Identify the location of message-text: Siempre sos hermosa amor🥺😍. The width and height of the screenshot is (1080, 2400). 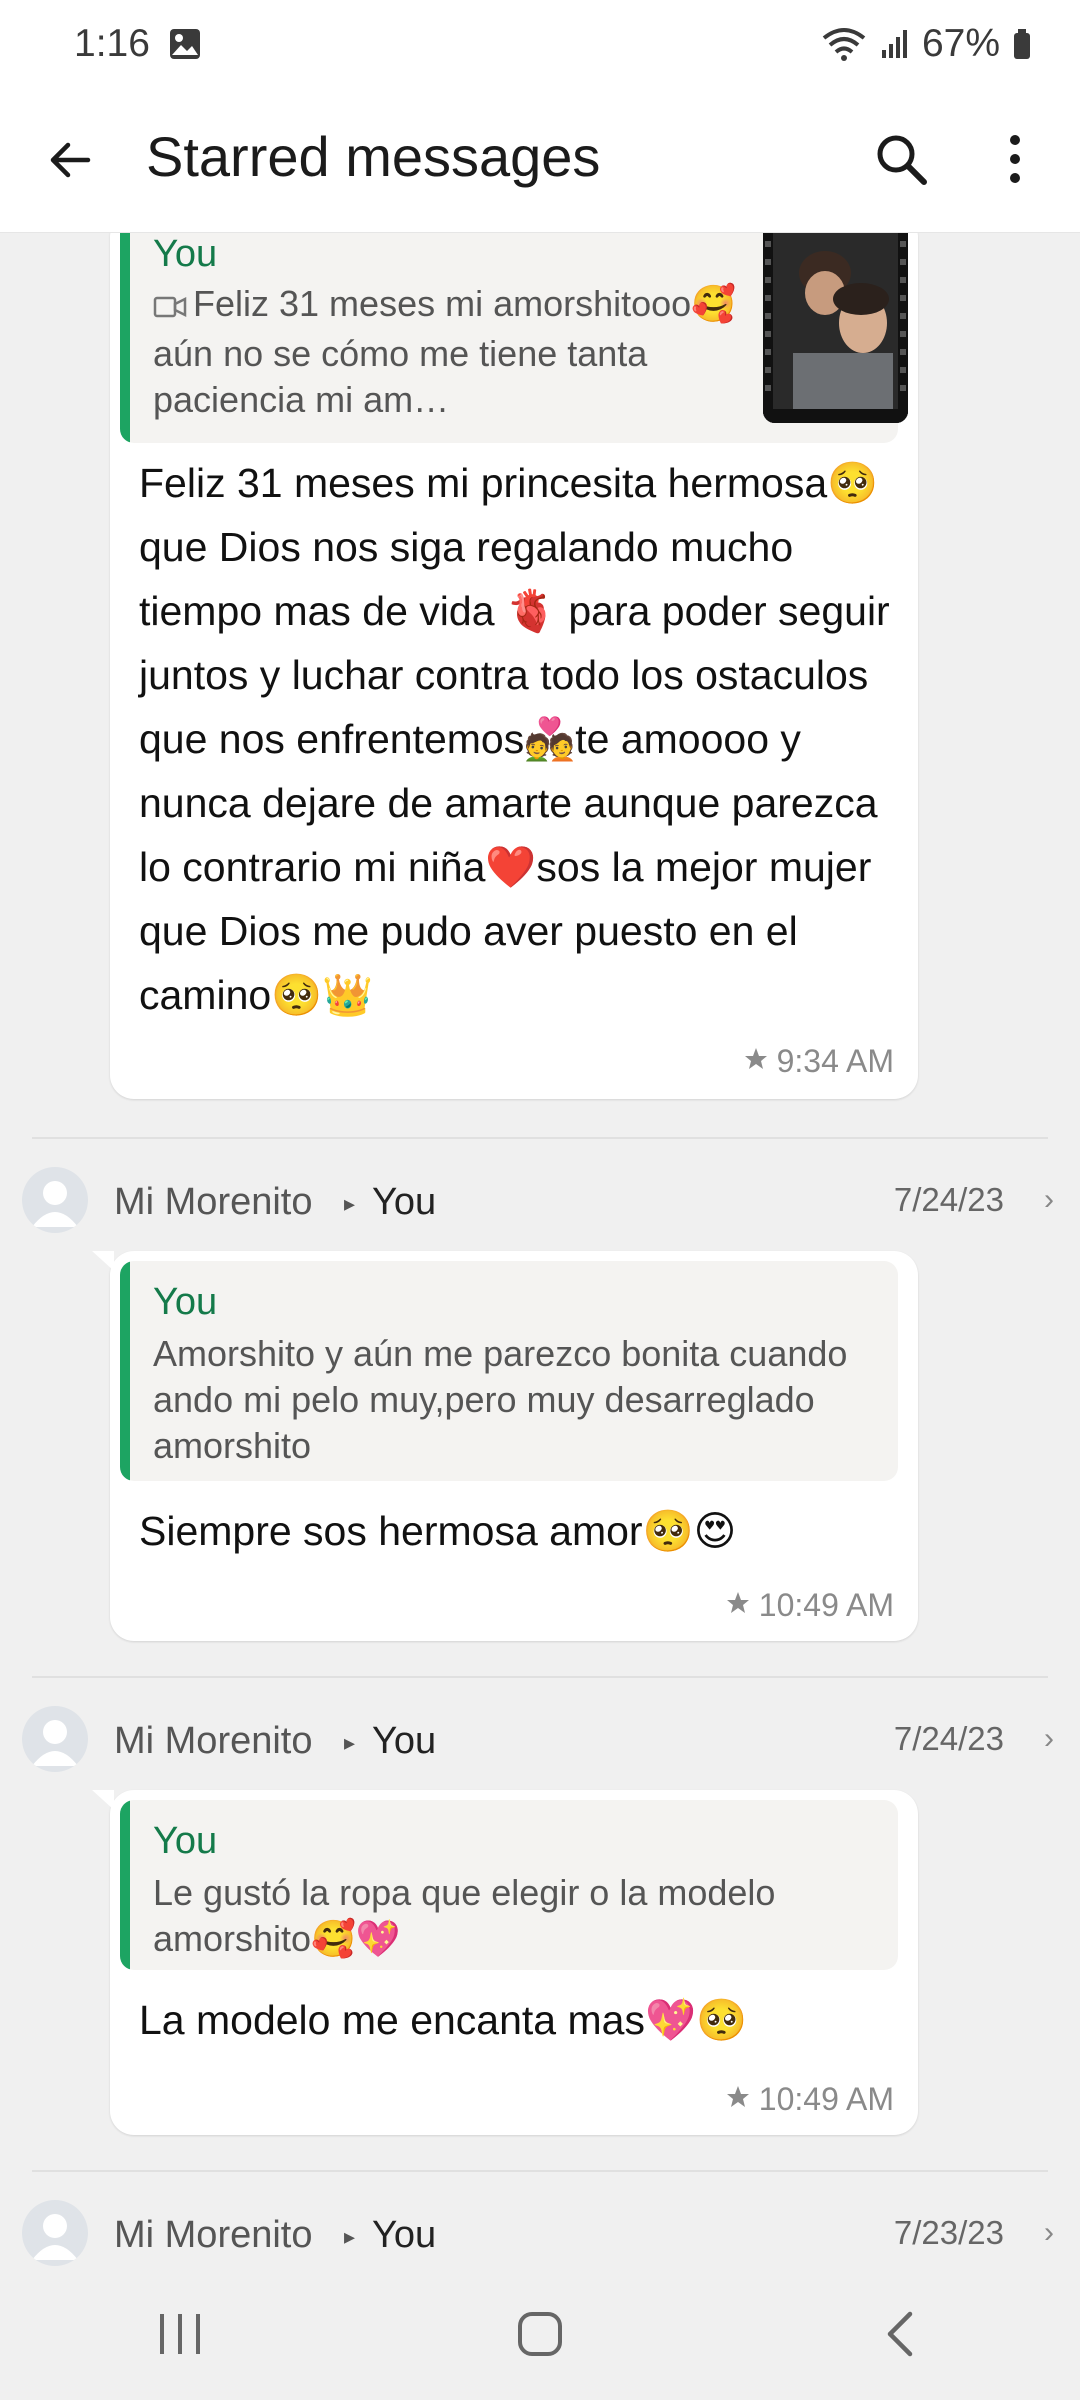
(438, 1531).